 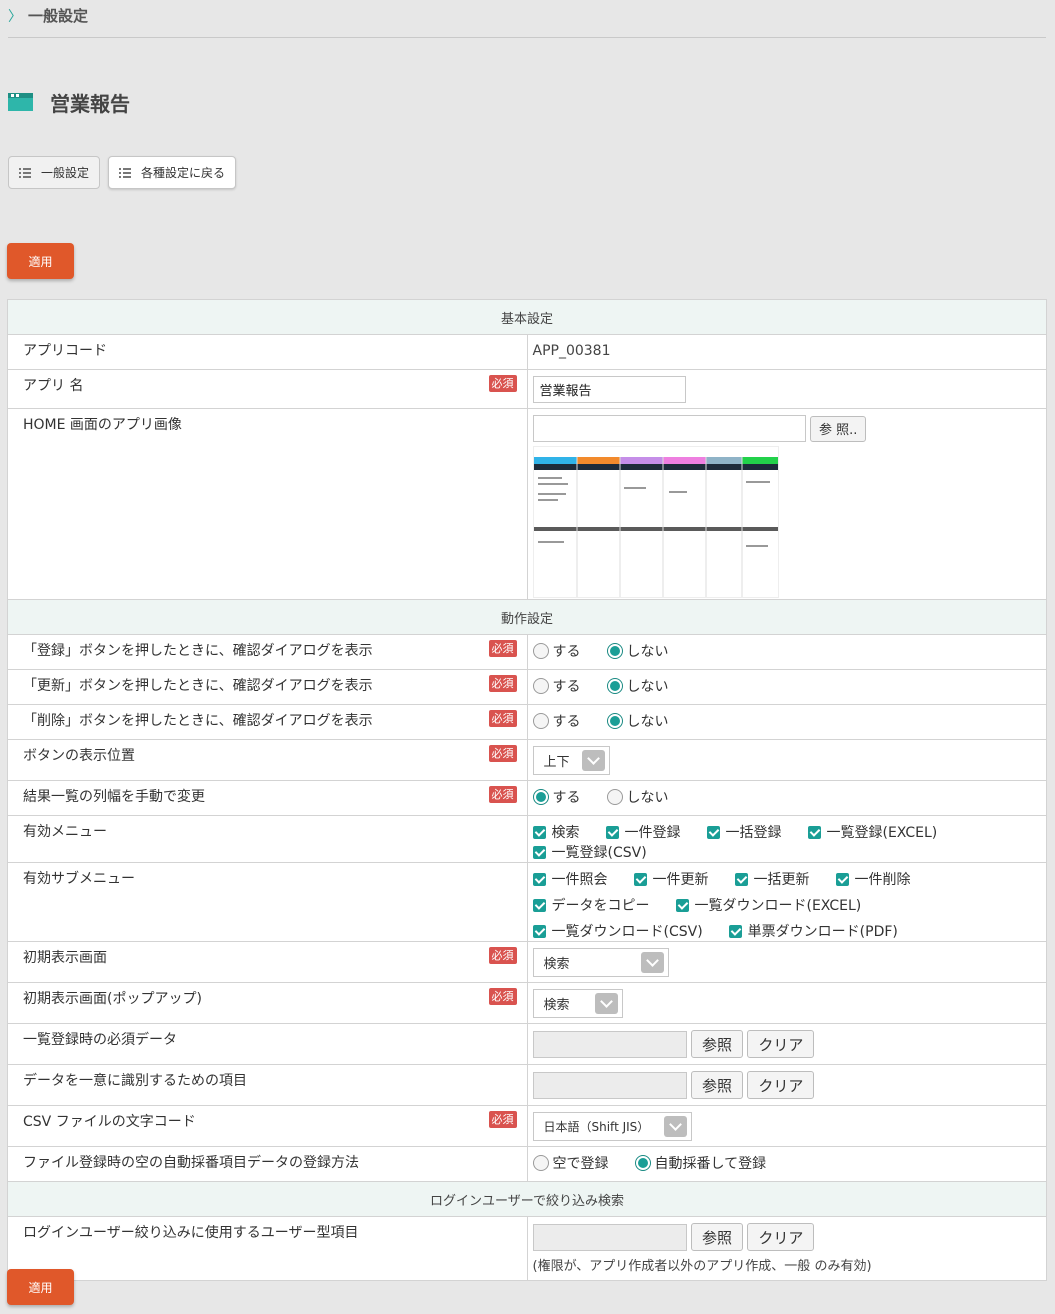 I want to click on submenu-checkbox-download-csv: 一覧ダウンロード(CSV), so click(x=617, y=931).